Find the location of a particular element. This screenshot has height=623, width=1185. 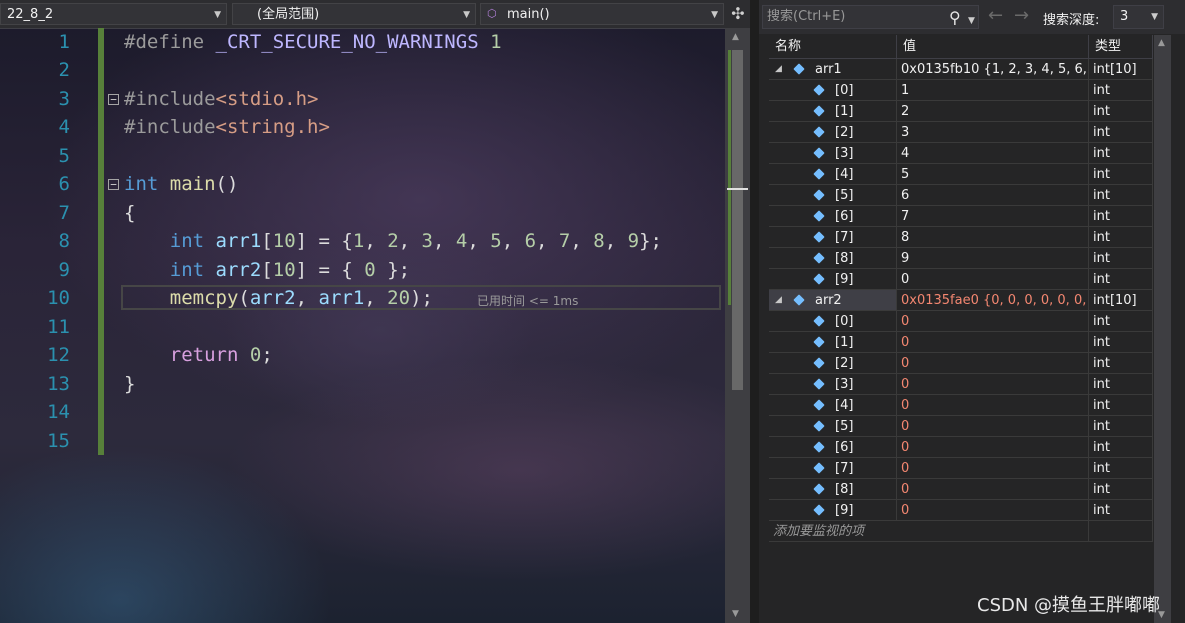

watch-value: 6 is located at coordinates (993, 195).